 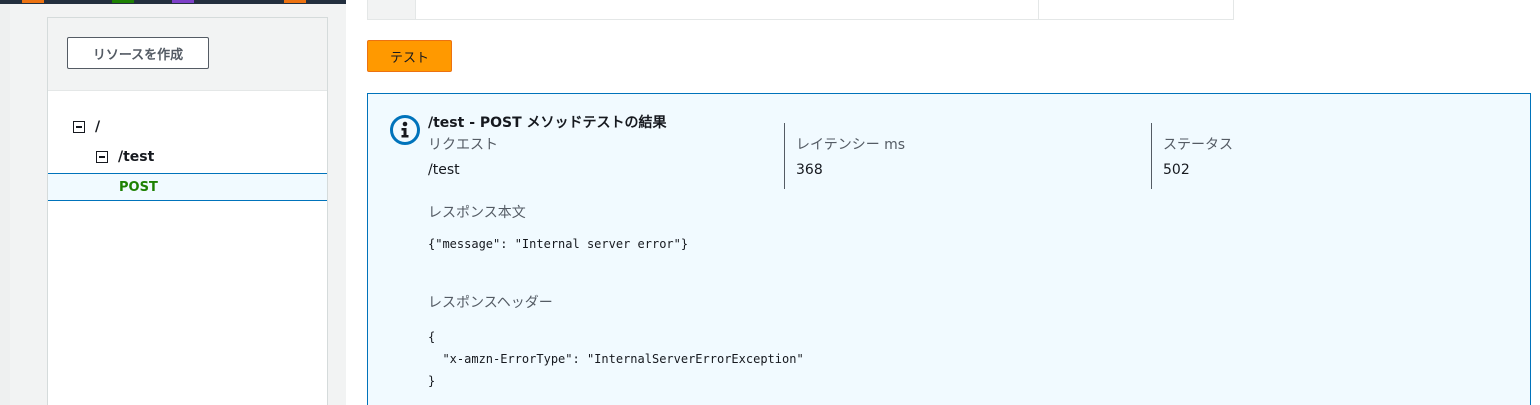 I want to click on status-column: ステータス 502, so click(x=1192, y=156).